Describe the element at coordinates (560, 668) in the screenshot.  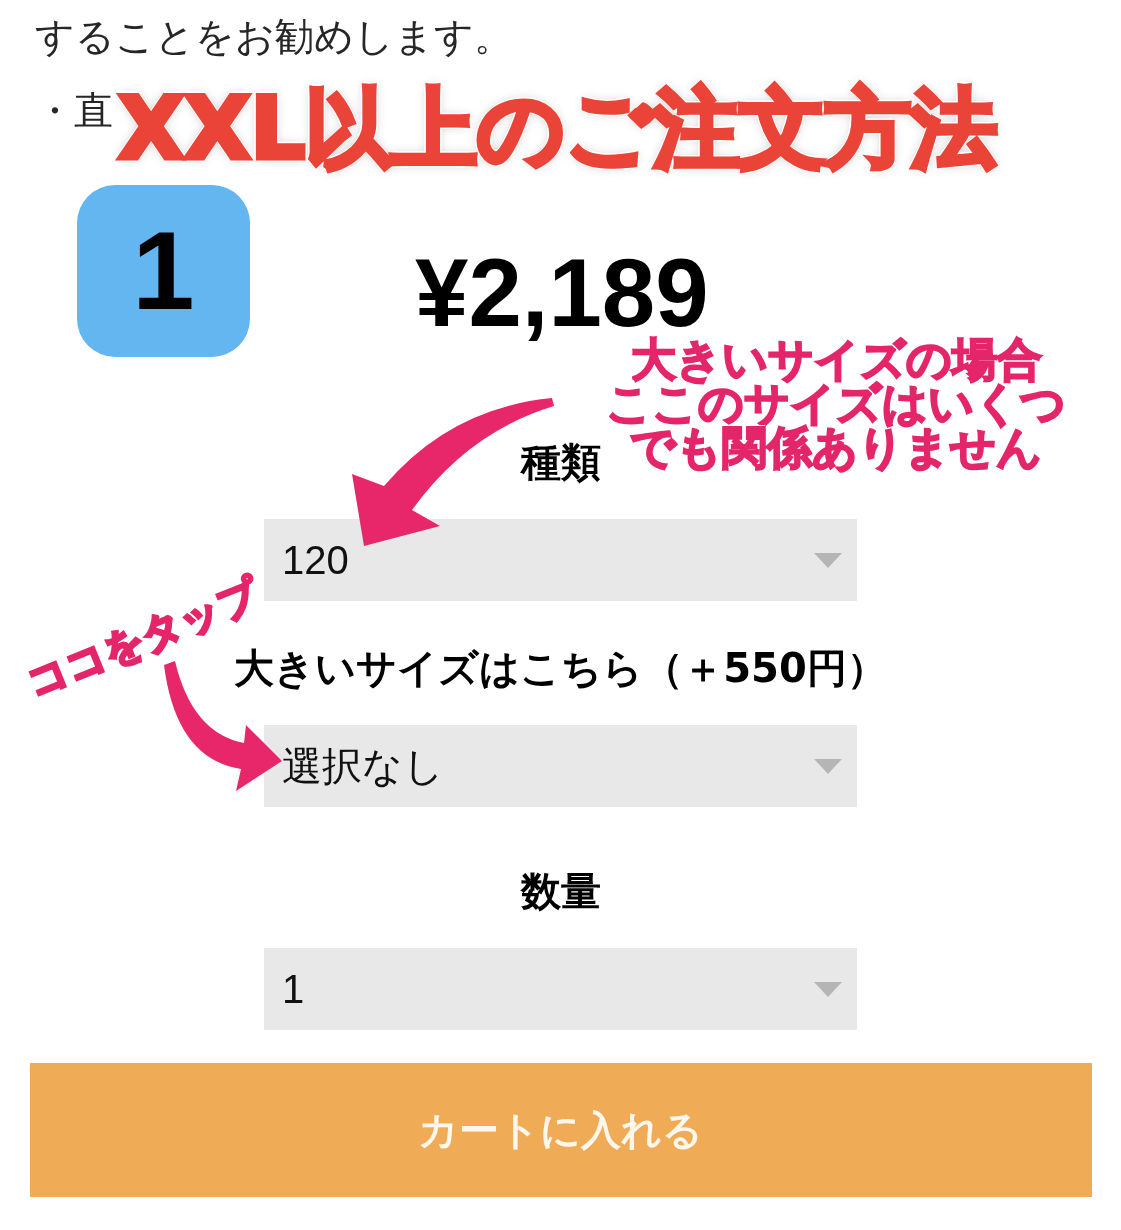
I see `field-heading: 大きいサイズはこちら（＋550円）` at that location.